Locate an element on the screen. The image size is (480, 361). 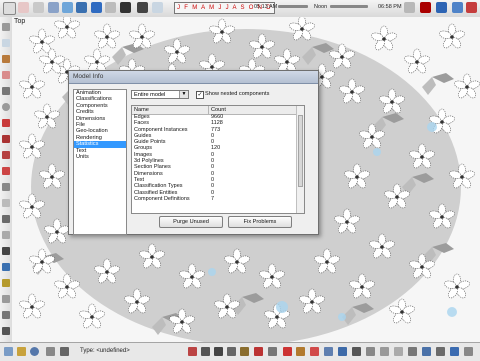
push-pull-icon is located at coordinates (6, 123).